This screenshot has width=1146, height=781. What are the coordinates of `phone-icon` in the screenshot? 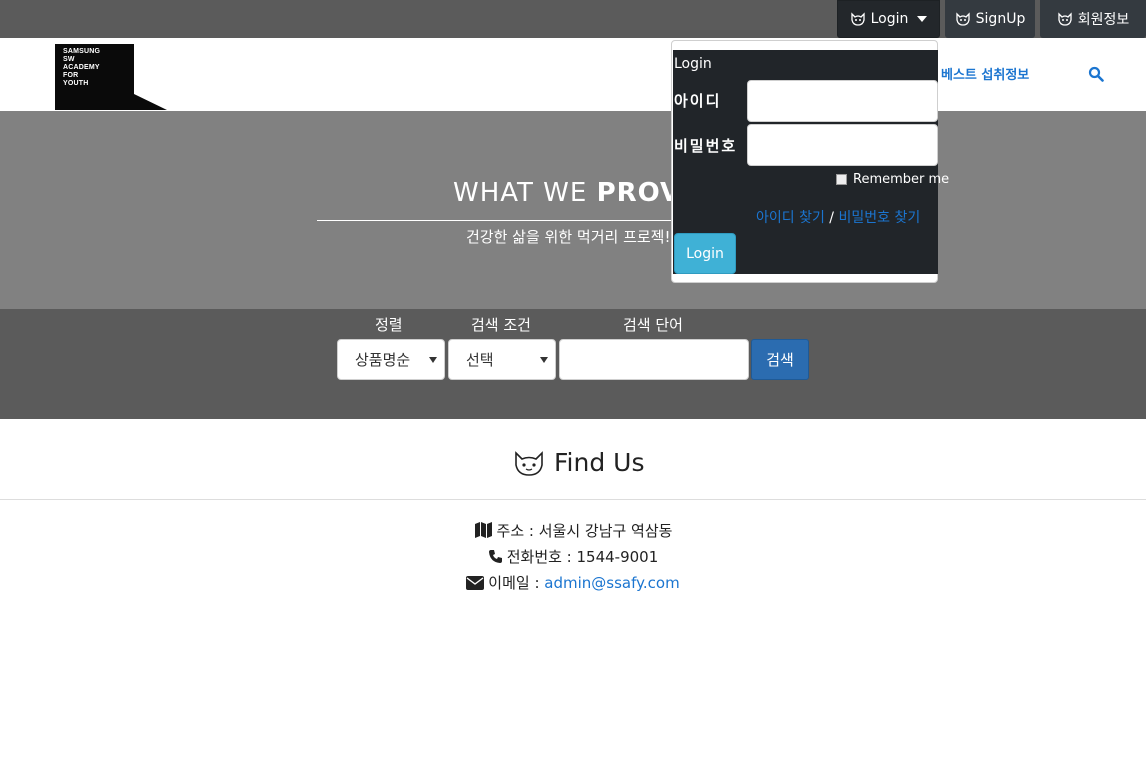 It's located at (495, 556).